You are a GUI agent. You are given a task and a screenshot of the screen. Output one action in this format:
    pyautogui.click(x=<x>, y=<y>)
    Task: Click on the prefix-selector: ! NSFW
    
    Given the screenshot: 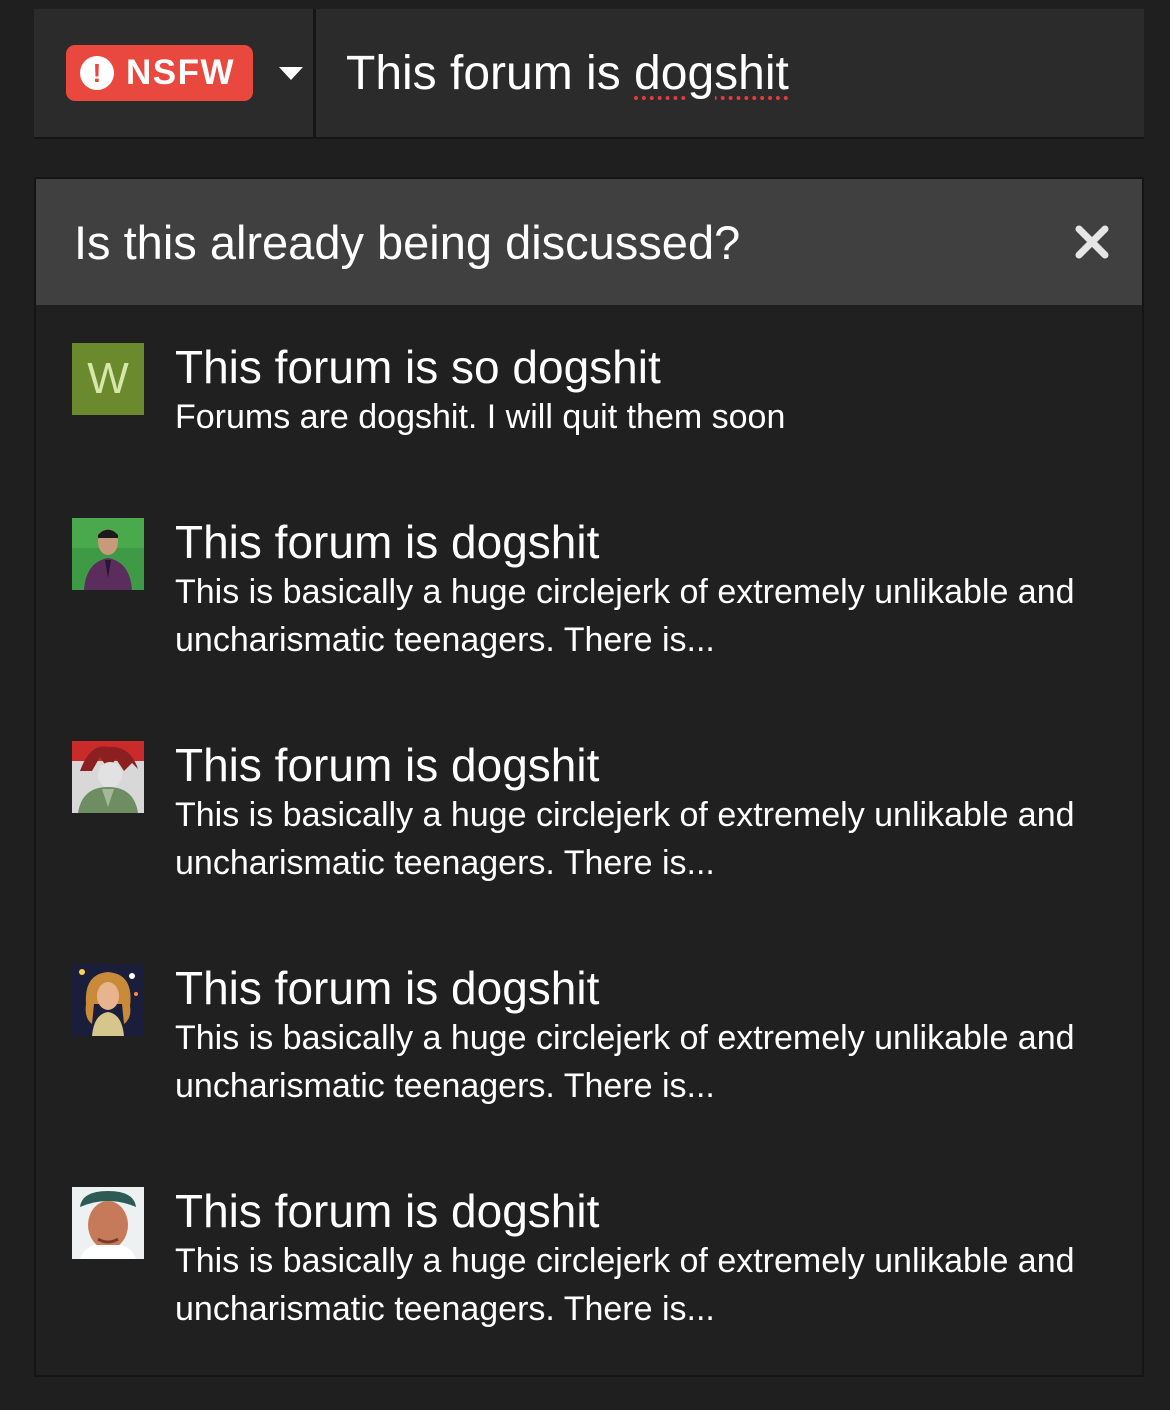 What is the action you would take?
    pyautogui.click(x=175, y=73)
    